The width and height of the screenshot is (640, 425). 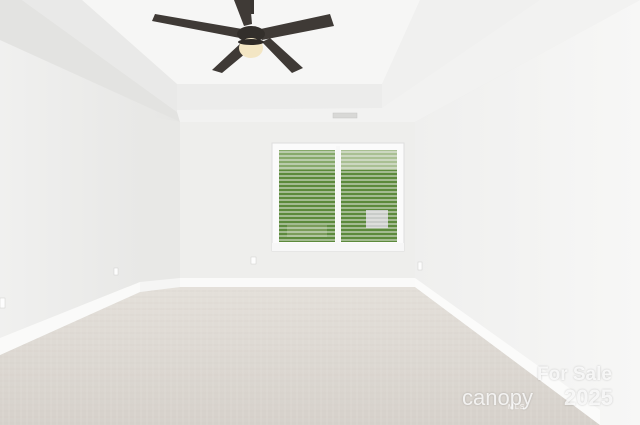 What do you see at coordinates (517, 407) in the screenshot?
I see `watermark-mls: MLS` at bounding box center [517, 407].